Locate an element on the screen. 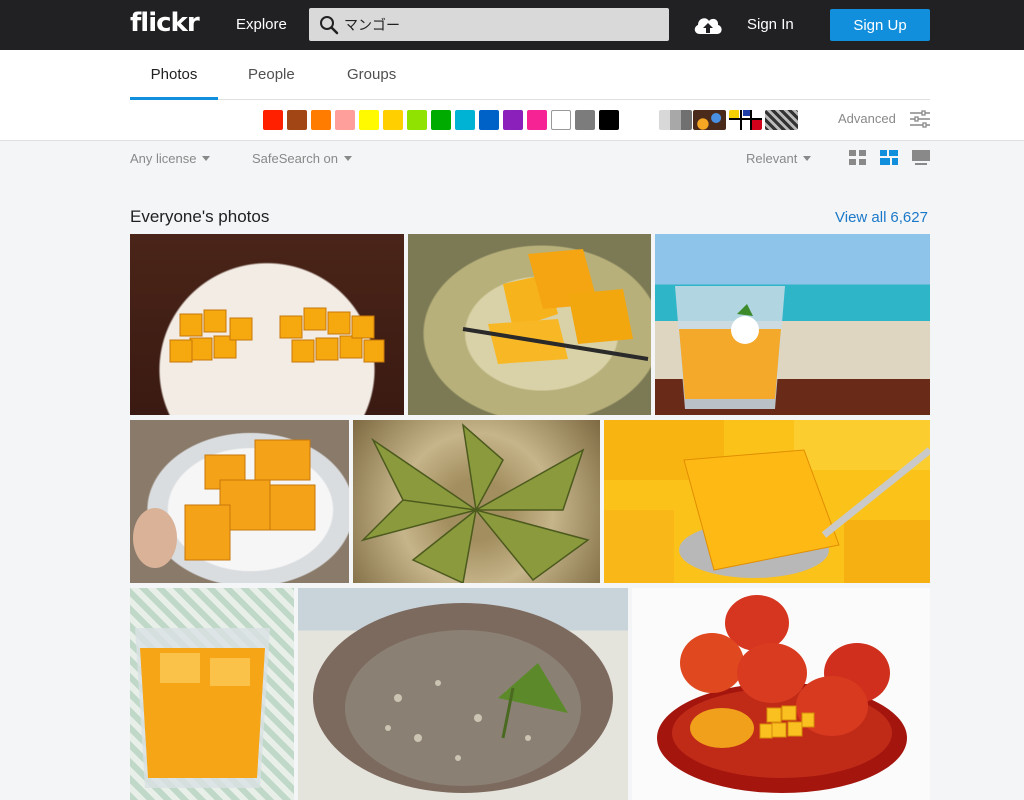 The width and height of the screenshot is (1024, 800). license-label: Any license is located at coordinates (163, 158).